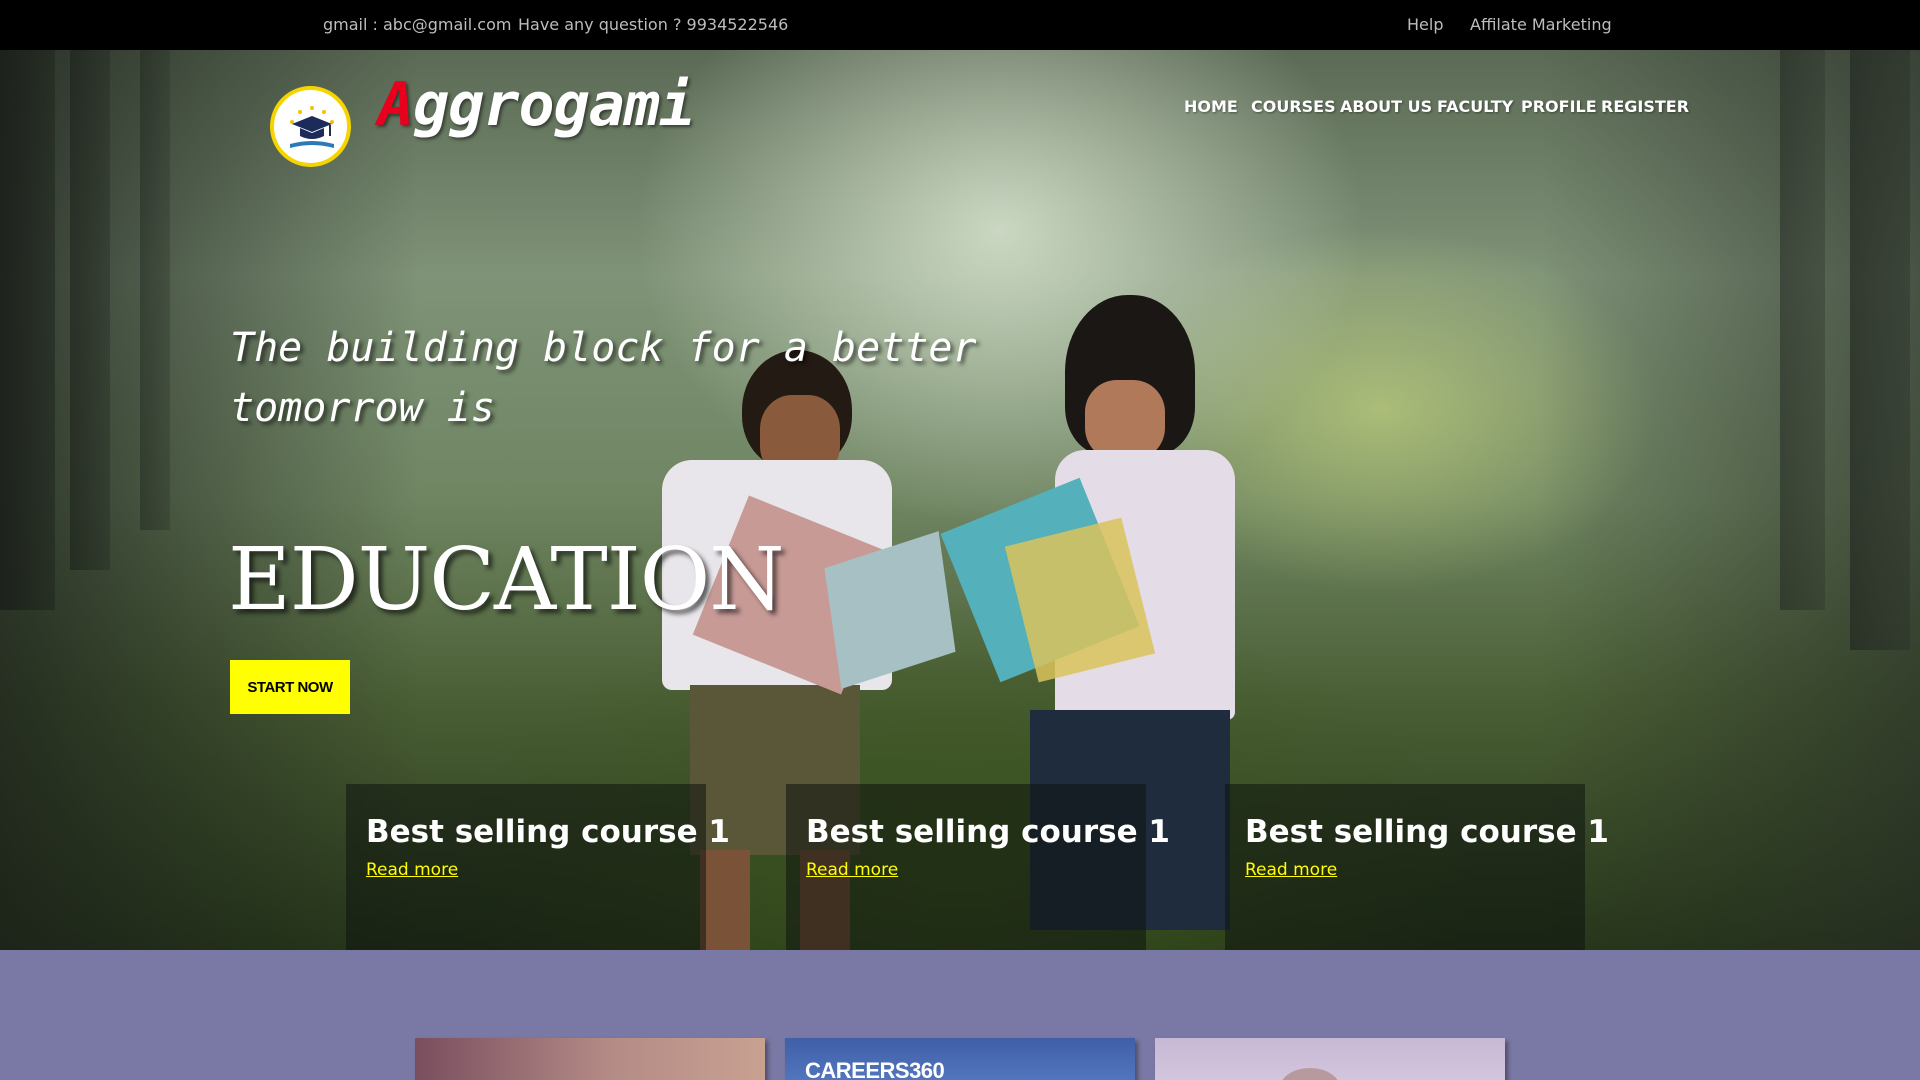 This screenshot has height=1080, width=1920. What do you see at coordinates (396, 105) in the screenshot?
I see `brand-initial: A` at bounding box center [396, 105].